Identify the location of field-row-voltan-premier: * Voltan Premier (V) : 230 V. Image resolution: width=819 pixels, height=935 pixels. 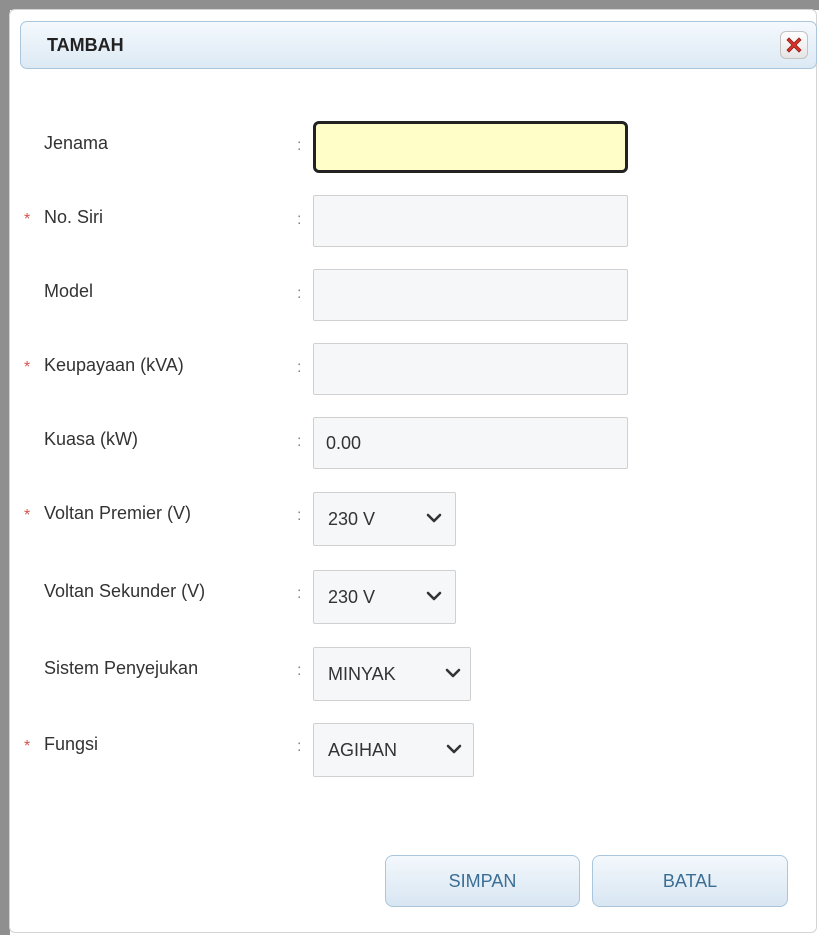
(414, 523).